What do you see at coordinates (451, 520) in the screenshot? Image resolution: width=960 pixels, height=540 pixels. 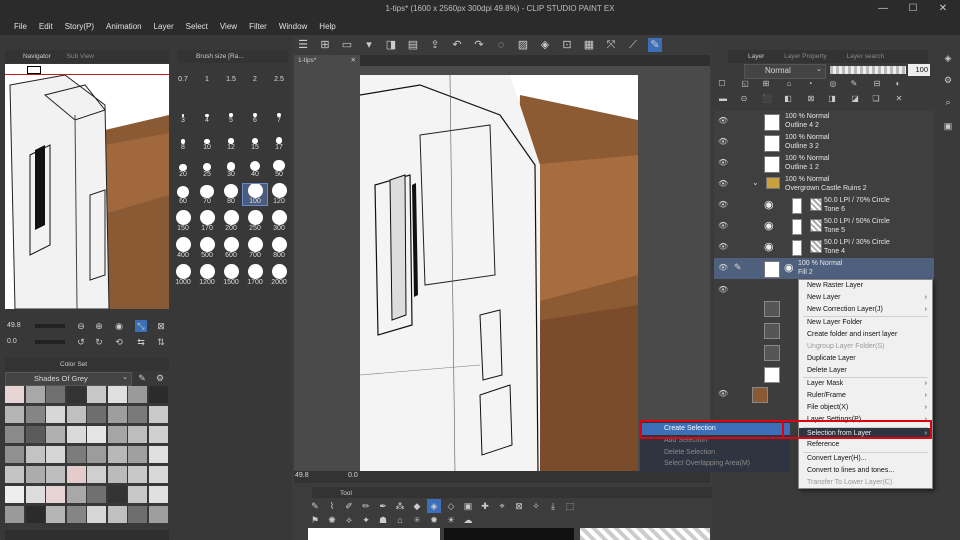 I see `tool-icon: ☀` at bounding box center [451, 520].